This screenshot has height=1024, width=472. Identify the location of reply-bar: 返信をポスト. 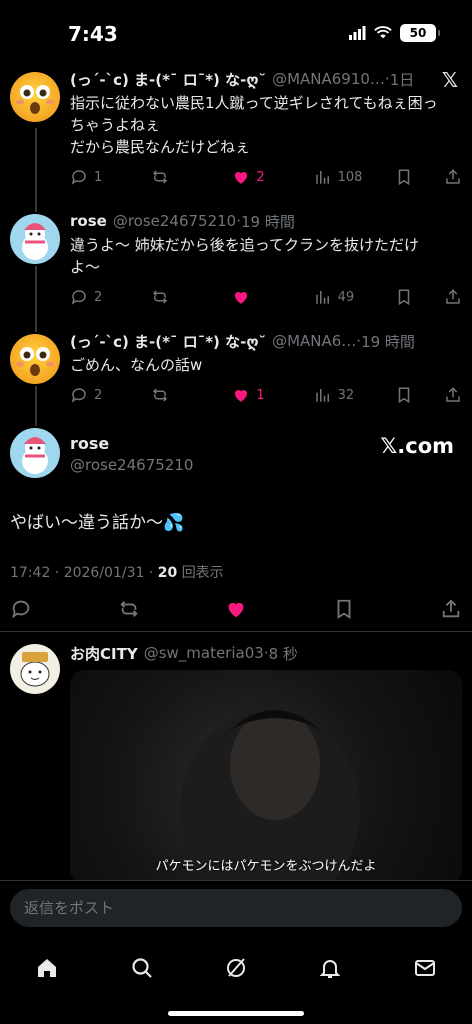
(236, 910).